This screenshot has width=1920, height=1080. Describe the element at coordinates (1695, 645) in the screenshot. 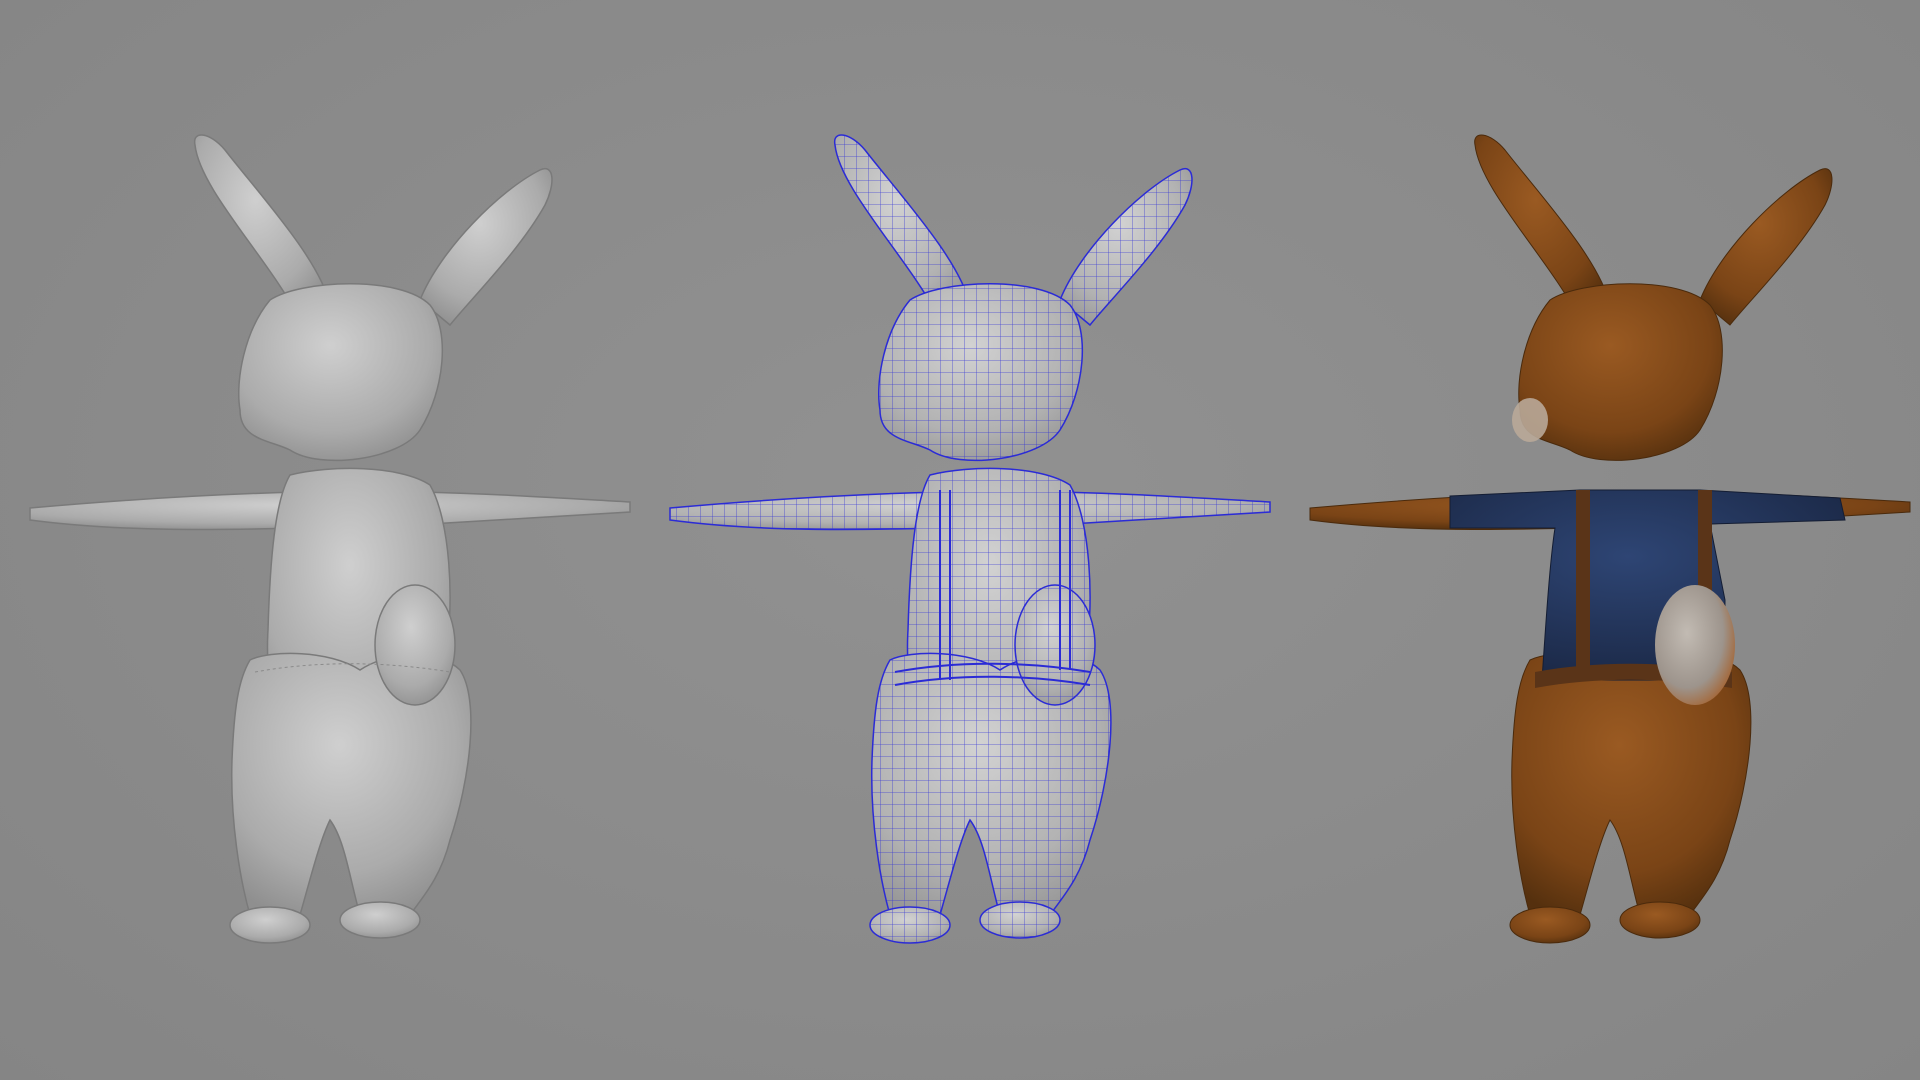

I see `fluffy-tail` at that location.